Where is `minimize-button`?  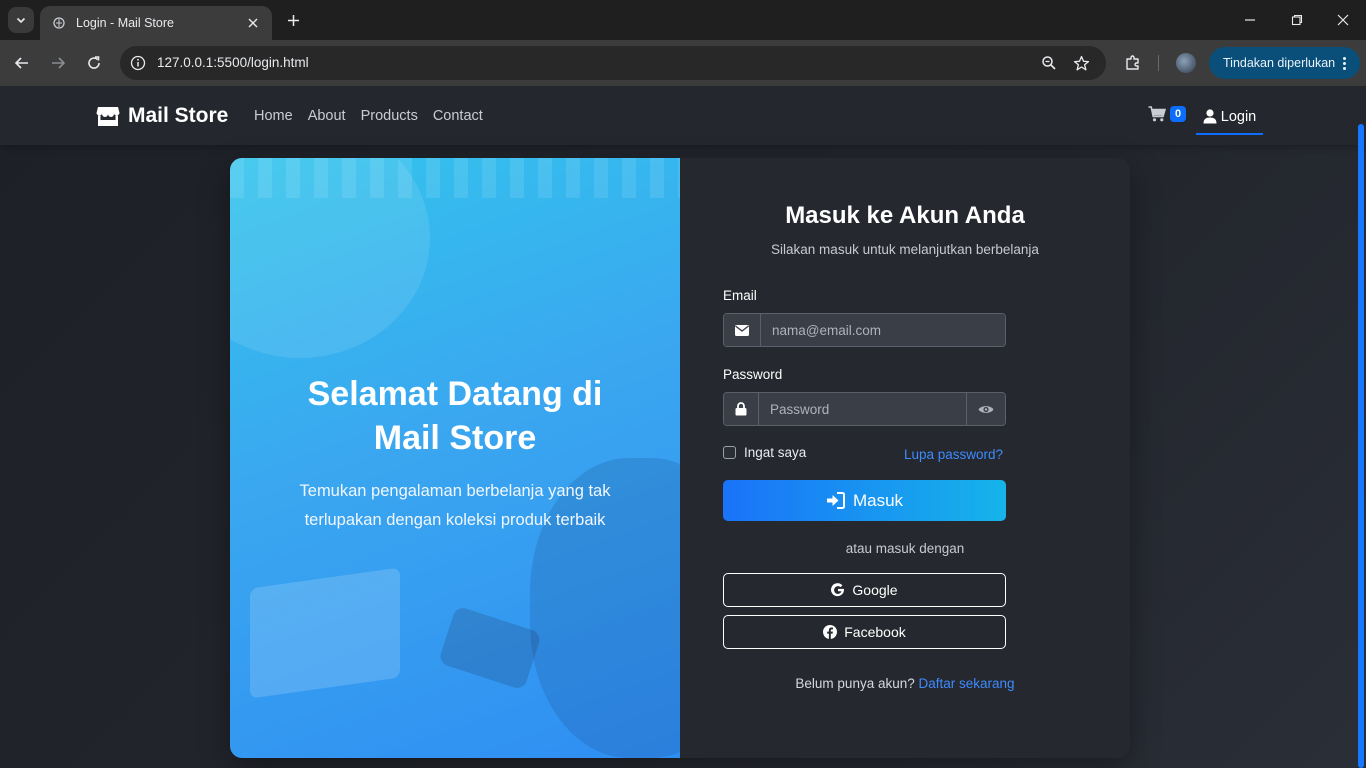
minimize-button is located at coordinates (1250, 20).